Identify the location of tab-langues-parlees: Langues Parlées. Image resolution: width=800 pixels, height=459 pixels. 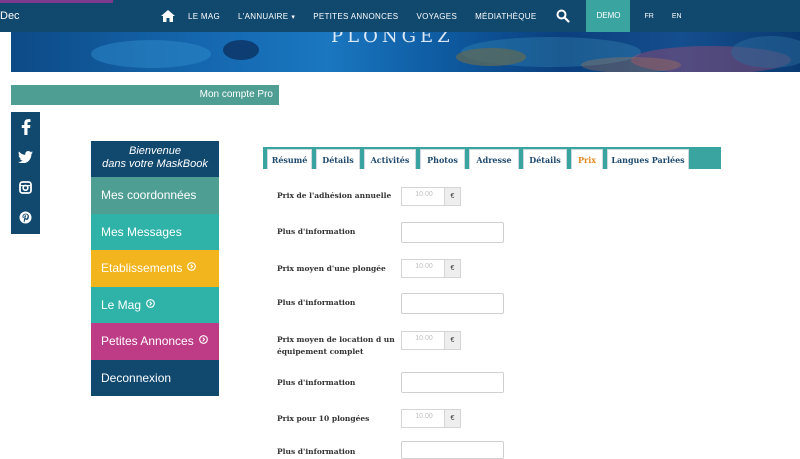
(648, 159).